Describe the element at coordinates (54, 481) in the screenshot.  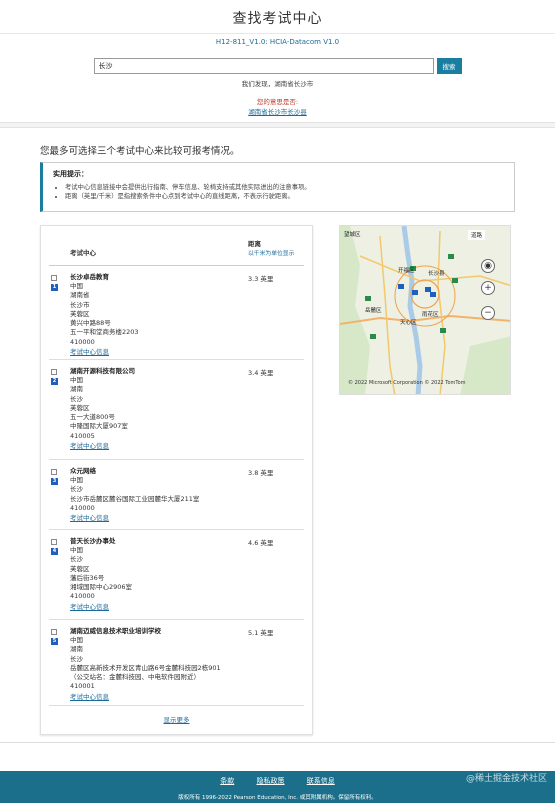
I see `map-marker-icon: 3` at that location.